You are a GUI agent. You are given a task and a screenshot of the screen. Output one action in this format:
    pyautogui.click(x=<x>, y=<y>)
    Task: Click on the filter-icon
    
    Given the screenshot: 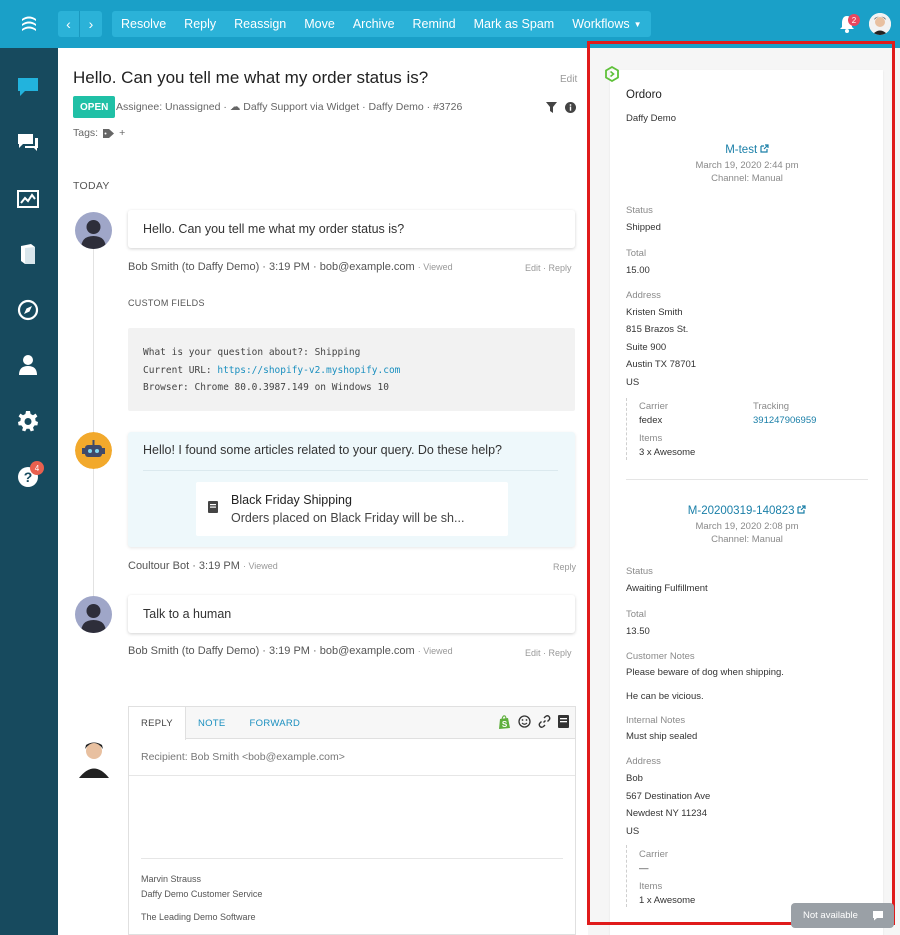 What is the action you would take?
    pyautogui.click(x=551, y=107)
    